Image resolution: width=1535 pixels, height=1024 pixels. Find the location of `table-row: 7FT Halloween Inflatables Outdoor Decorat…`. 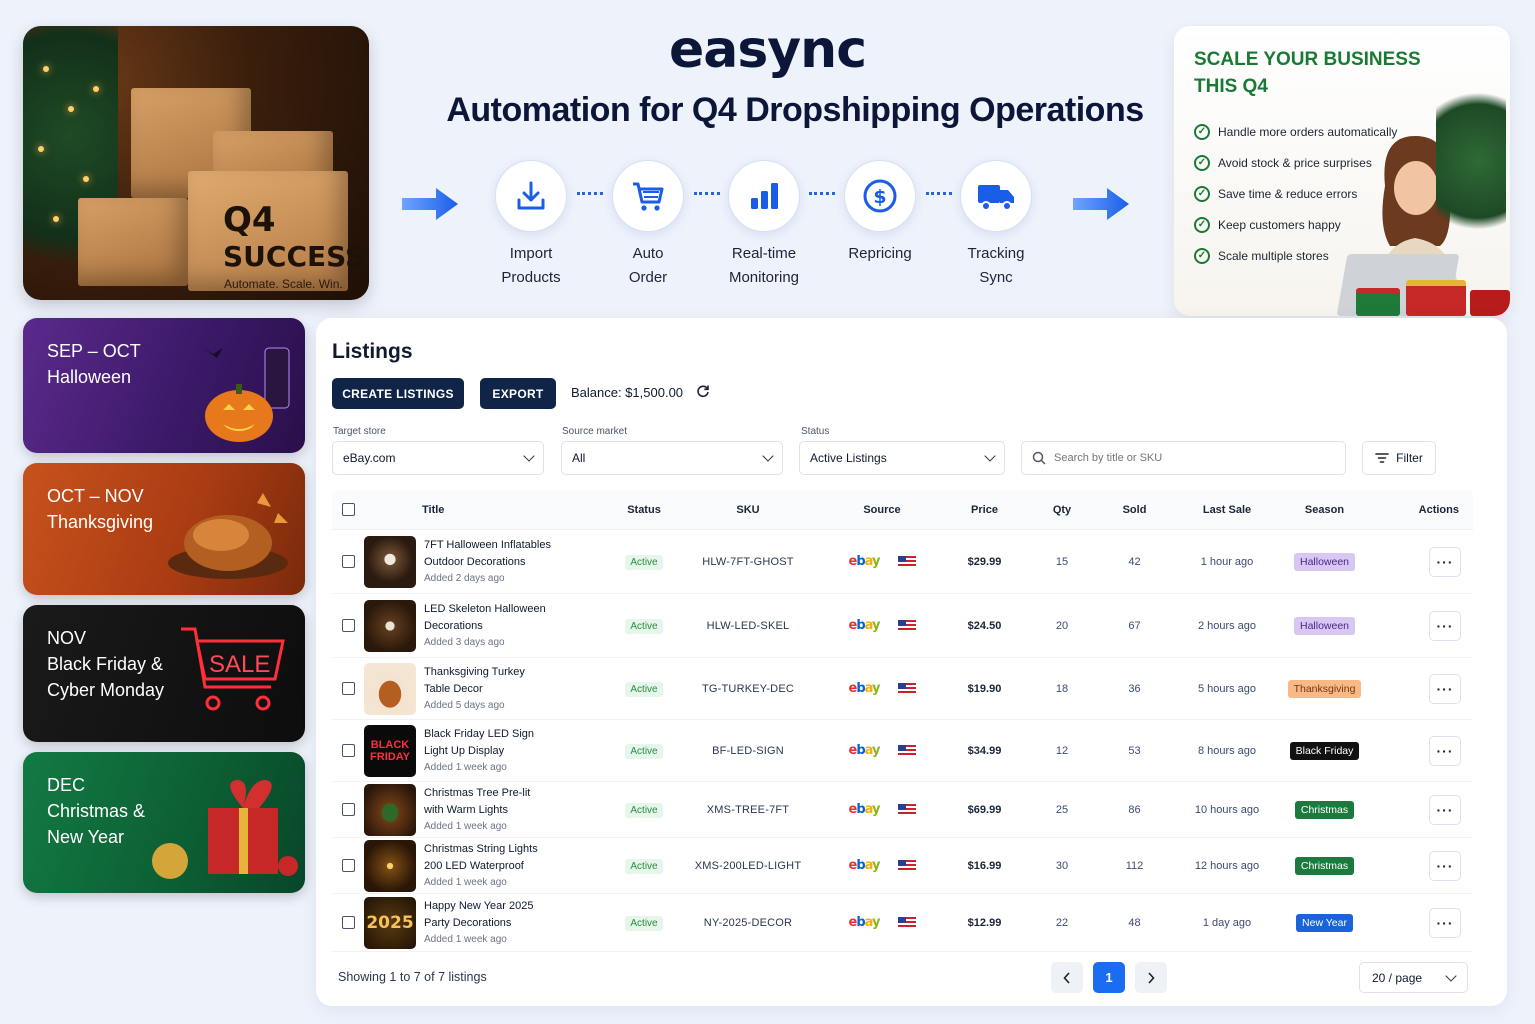

table-row: 7FT Halloween Inflatables Outdoor Decorat… is located at coordinates (902, 562).